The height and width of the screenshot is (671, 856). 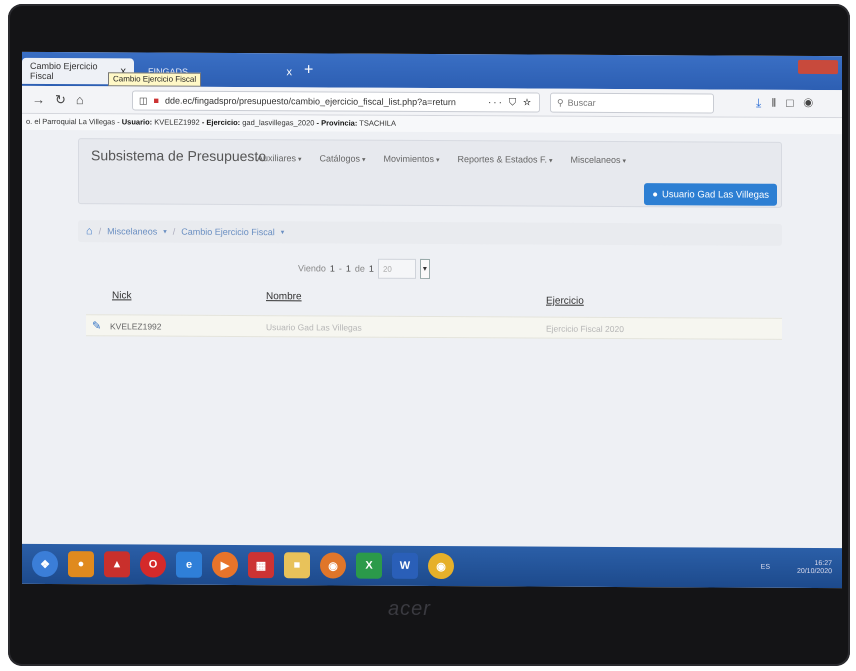 I want to click on page-actions-icon: ··· ⛉ ☆, so click(x=510, y=102).